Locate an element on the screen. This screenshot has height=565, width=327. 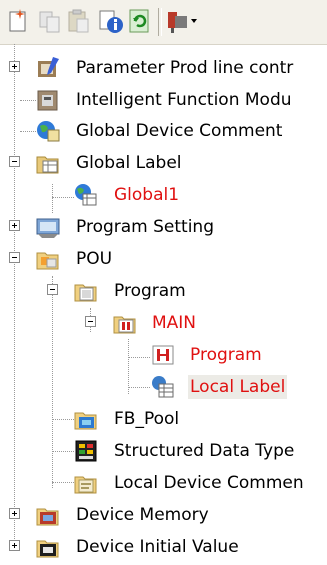
program-setting-icon is located at coordinates (48, 227).